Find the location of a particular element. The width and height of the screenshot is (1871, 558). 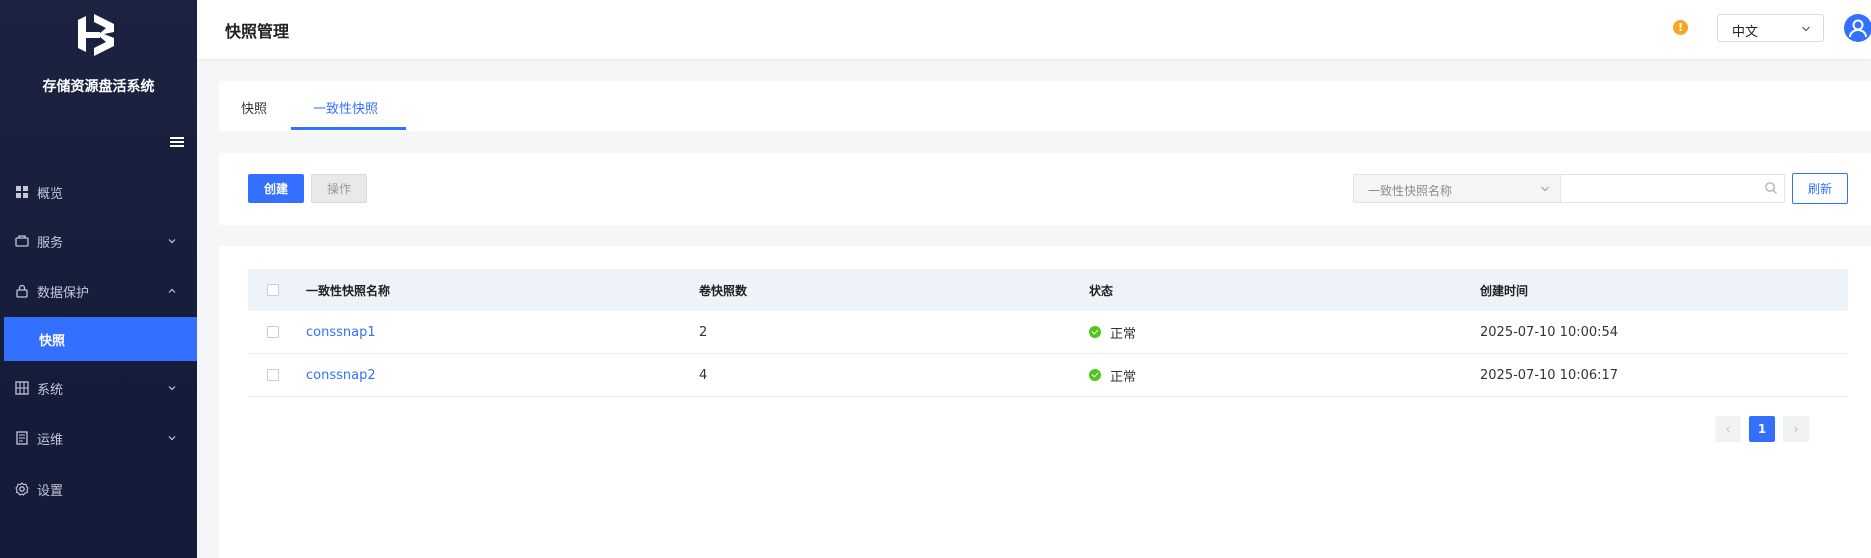

sidebar-item-label: 系统 is located at coordinates (50, 390).